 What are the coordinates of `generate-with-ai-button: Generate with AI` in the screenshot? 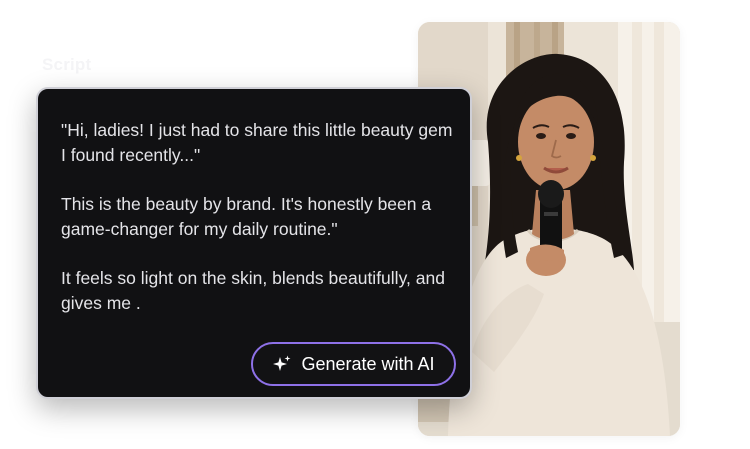 It's located at (353, 364).